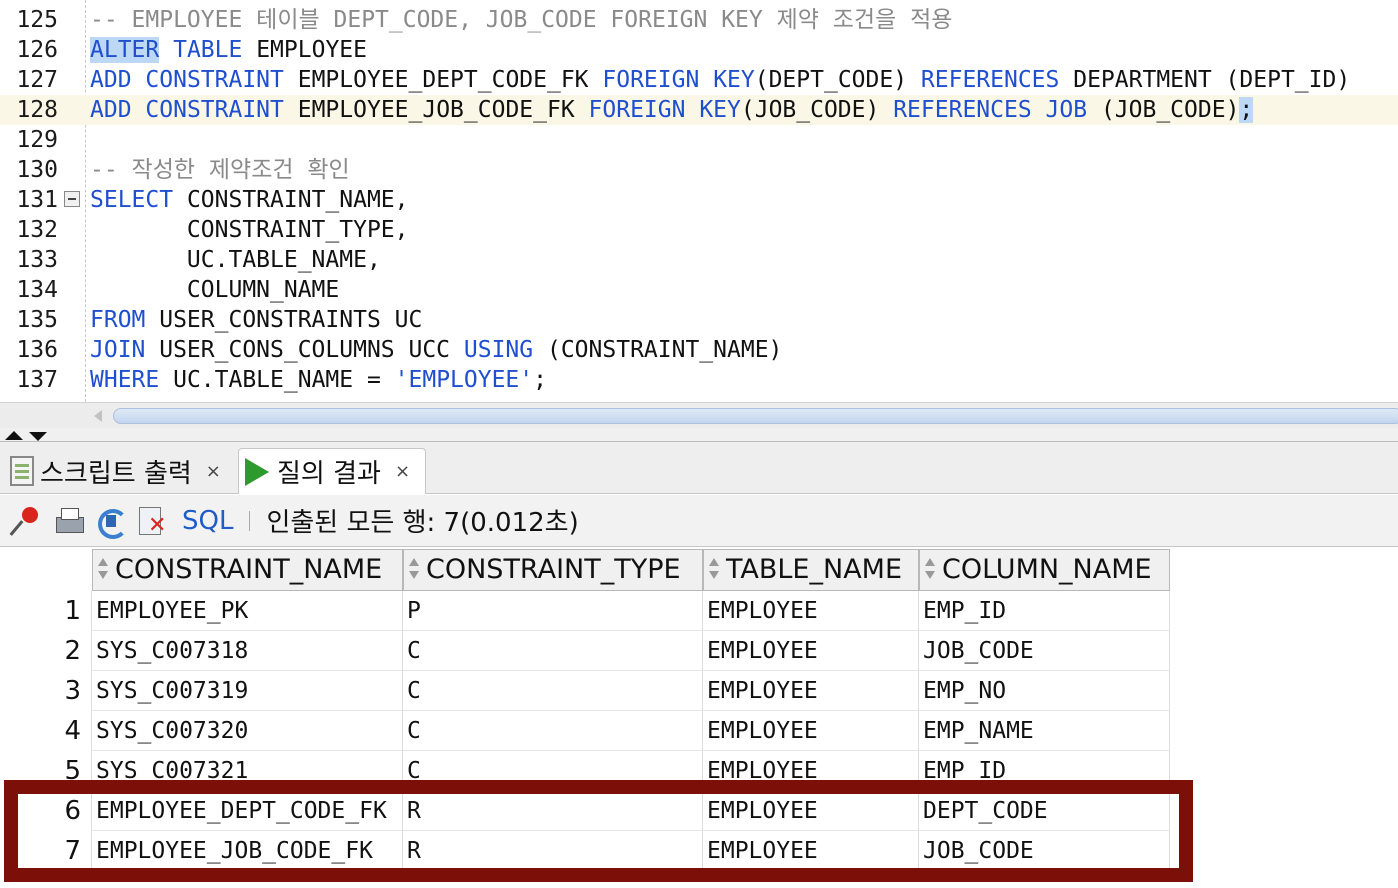 Image resolution: width=1398 pixels, height=888 pixels. I want to click on table-cell: EMP_NAME, so click(1044, 731).